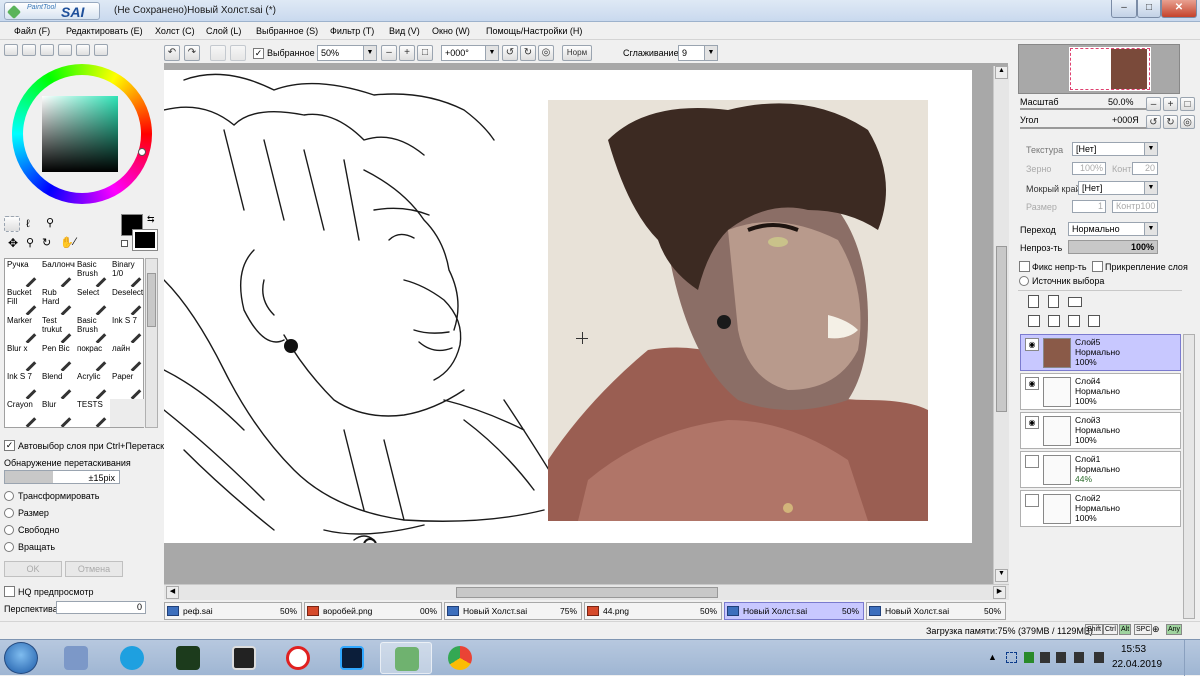 The width and height of the screenshot is (1200, 676). What do you see at coordinates (1170, 122) in the screenshot?
I see `rotate-right-icon: ↻` at bounding box center [1170, 122].